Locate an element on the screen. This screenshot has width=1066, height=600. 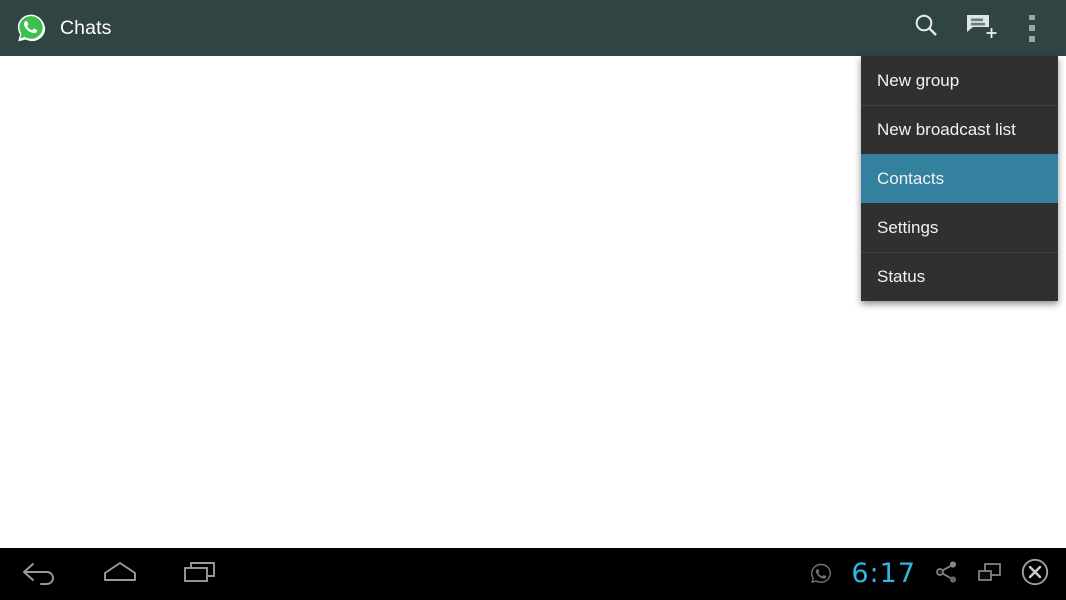
whatsapp-notification-icon is located at coordinates (821, 574).